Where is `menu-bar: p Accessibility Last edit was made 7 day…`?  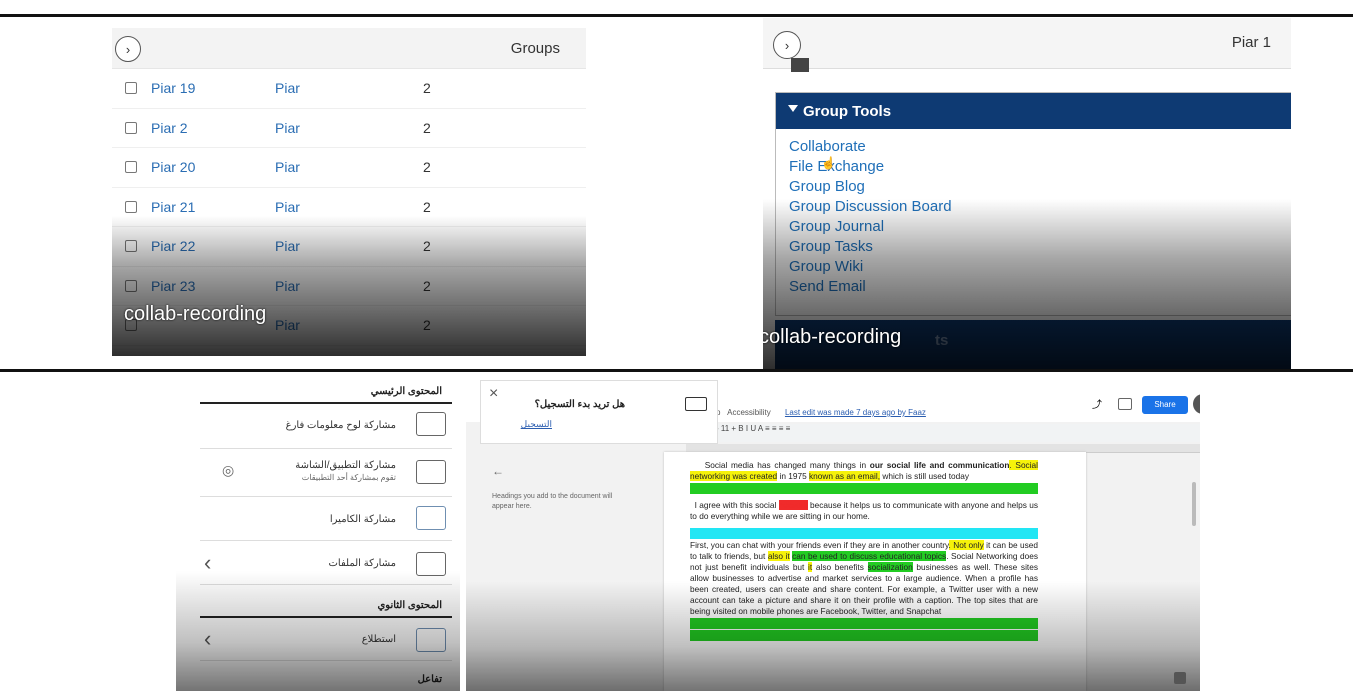 menu-bar: p Accessibility Last edit was made 7 day… is located at coordinates (821, 412).